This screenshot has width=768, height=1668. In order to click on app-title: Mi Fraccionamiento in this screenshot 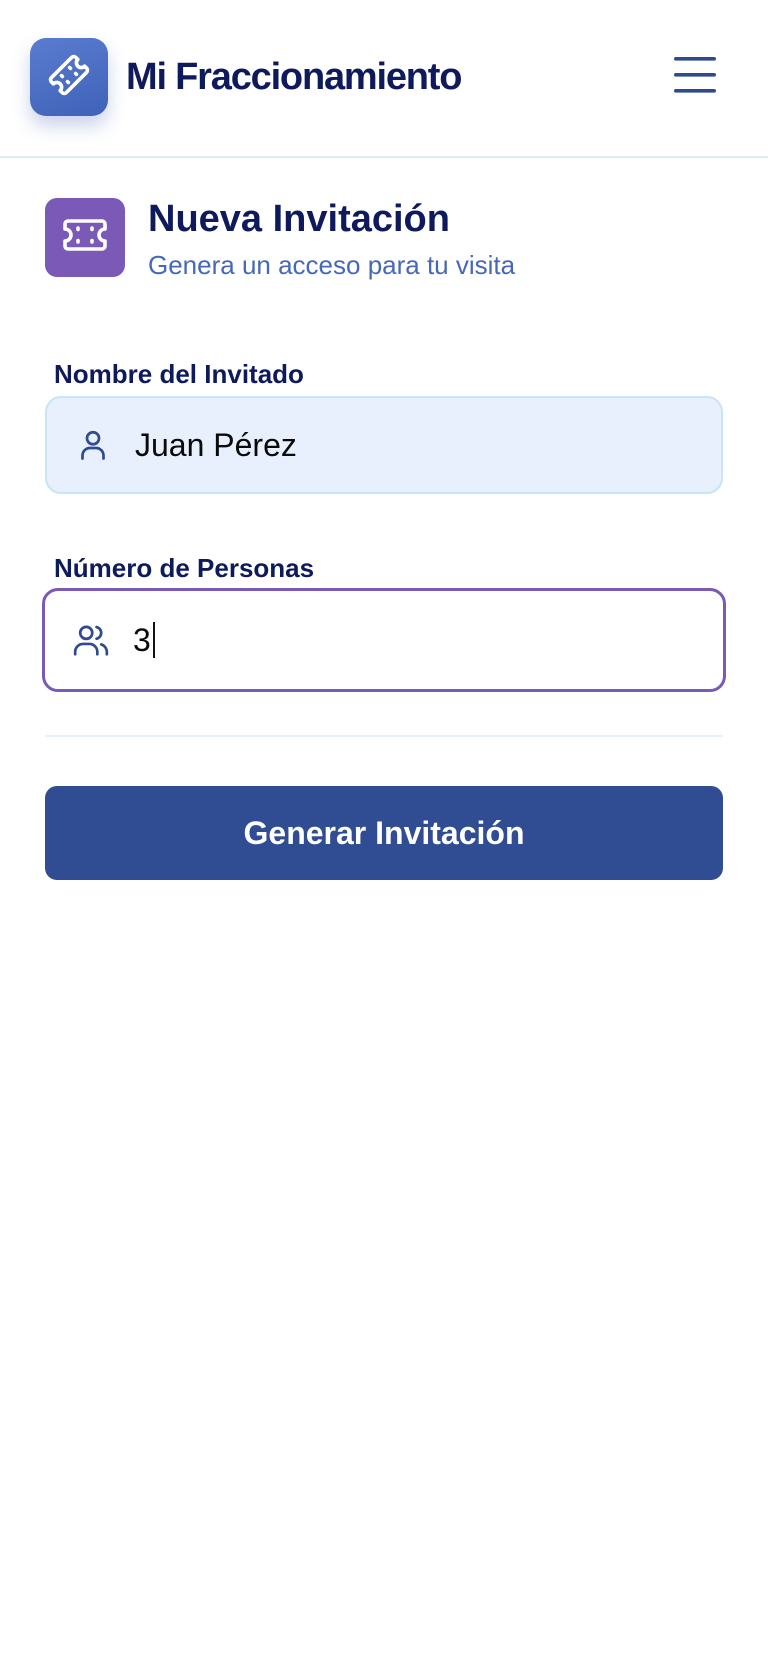, I will do `click(294, 77)`.